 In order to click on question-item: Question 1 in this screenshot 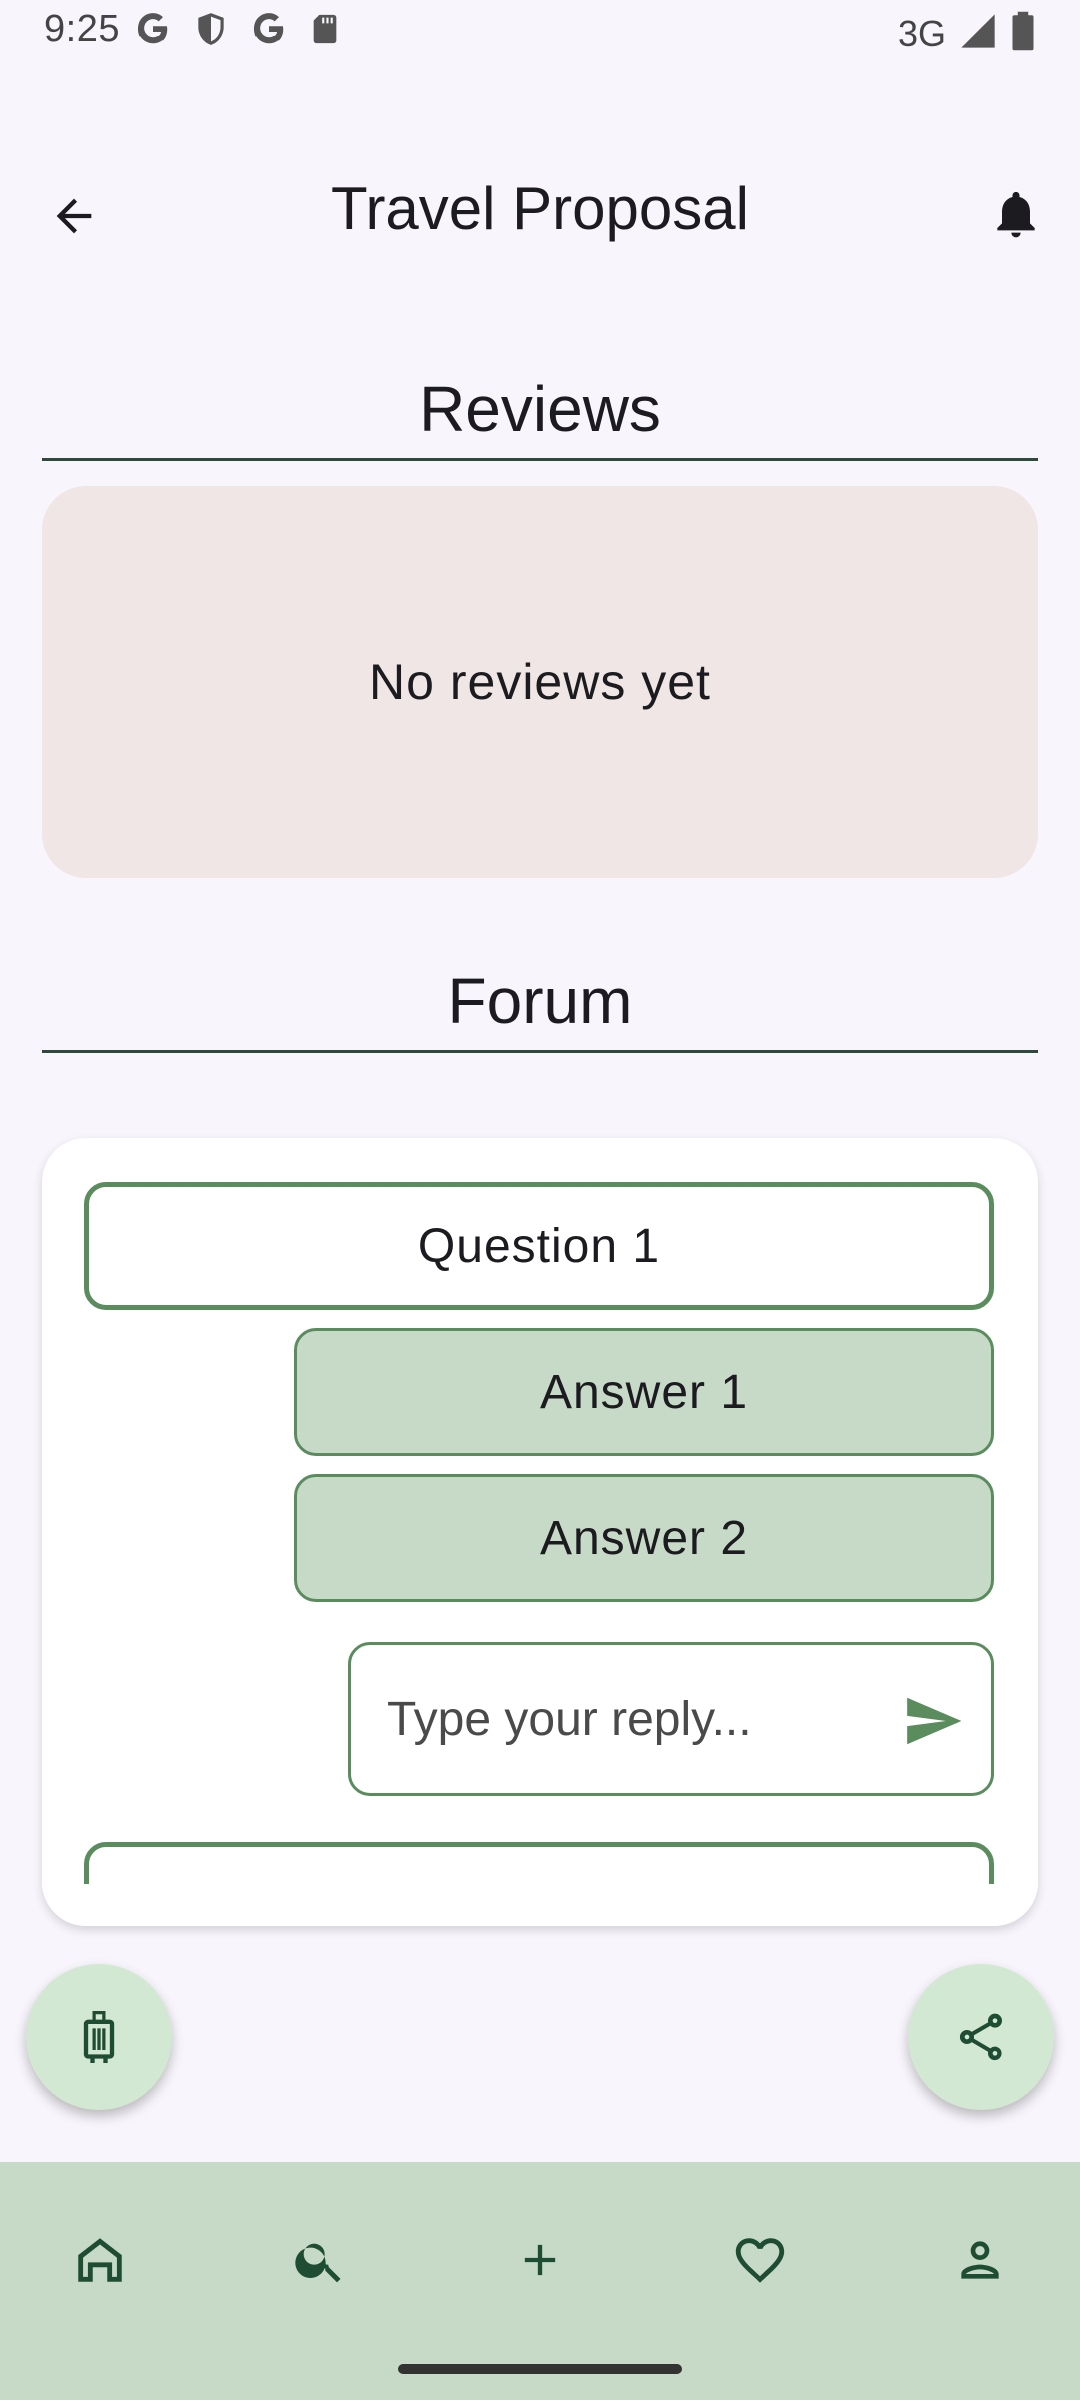, I will do `click(539, 1246)`.